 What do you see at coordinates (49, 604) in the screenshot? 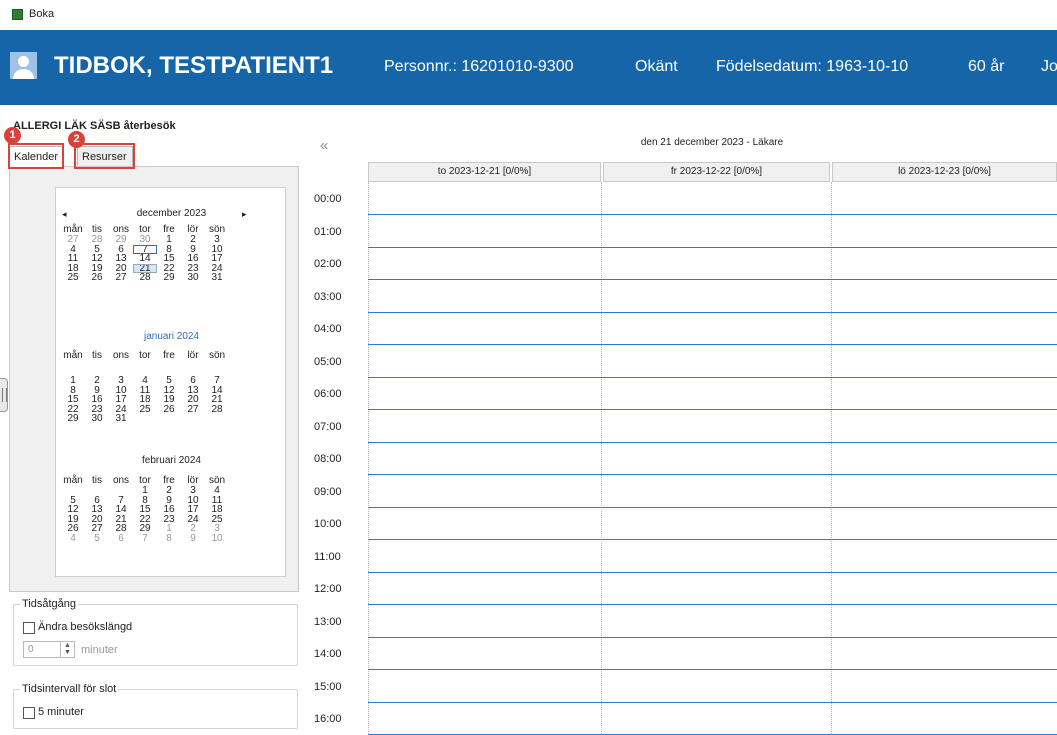
I see `tidsatgang-legend: Tidsåtgång` at bounding box center [49, 604].